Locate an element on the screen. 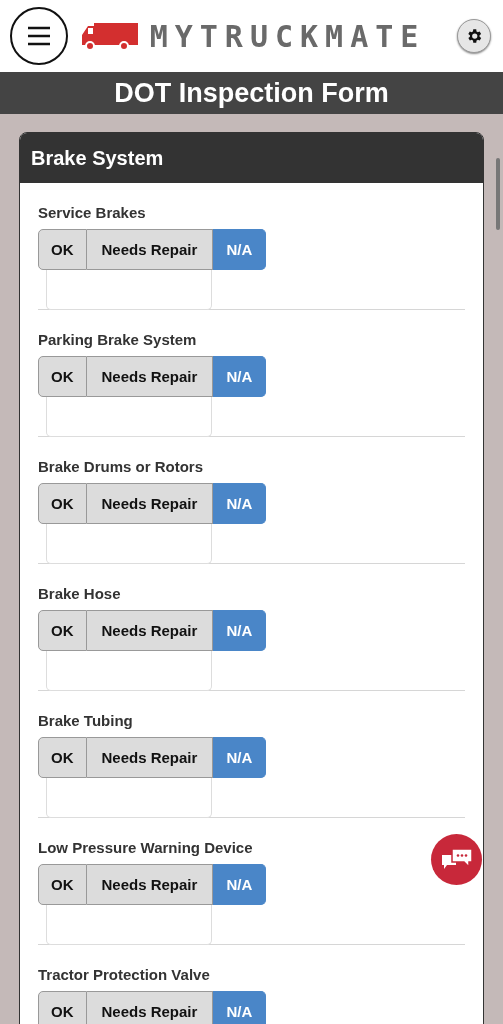  logo-text: MYTRUCKMATE is located at coordinates (287, 36).